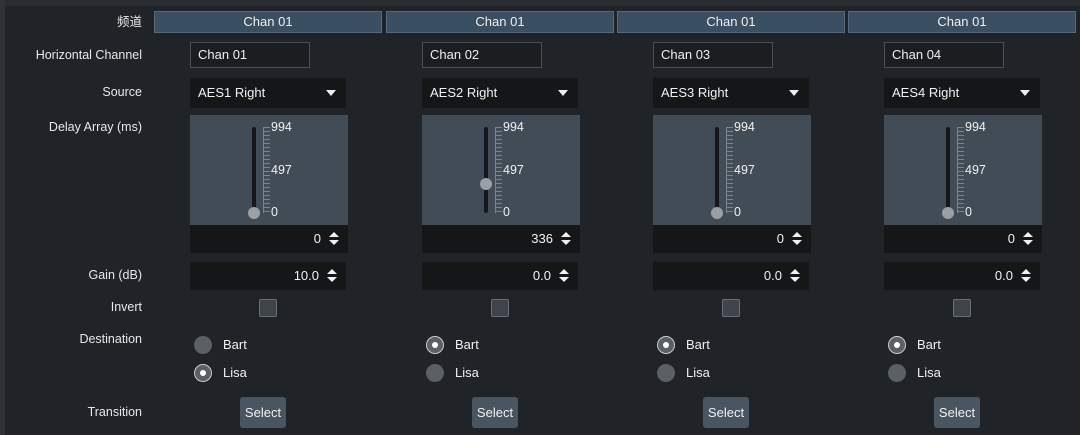 The image size is (1080, 435). I want to click on delay-value: 336, so click(542, 238).